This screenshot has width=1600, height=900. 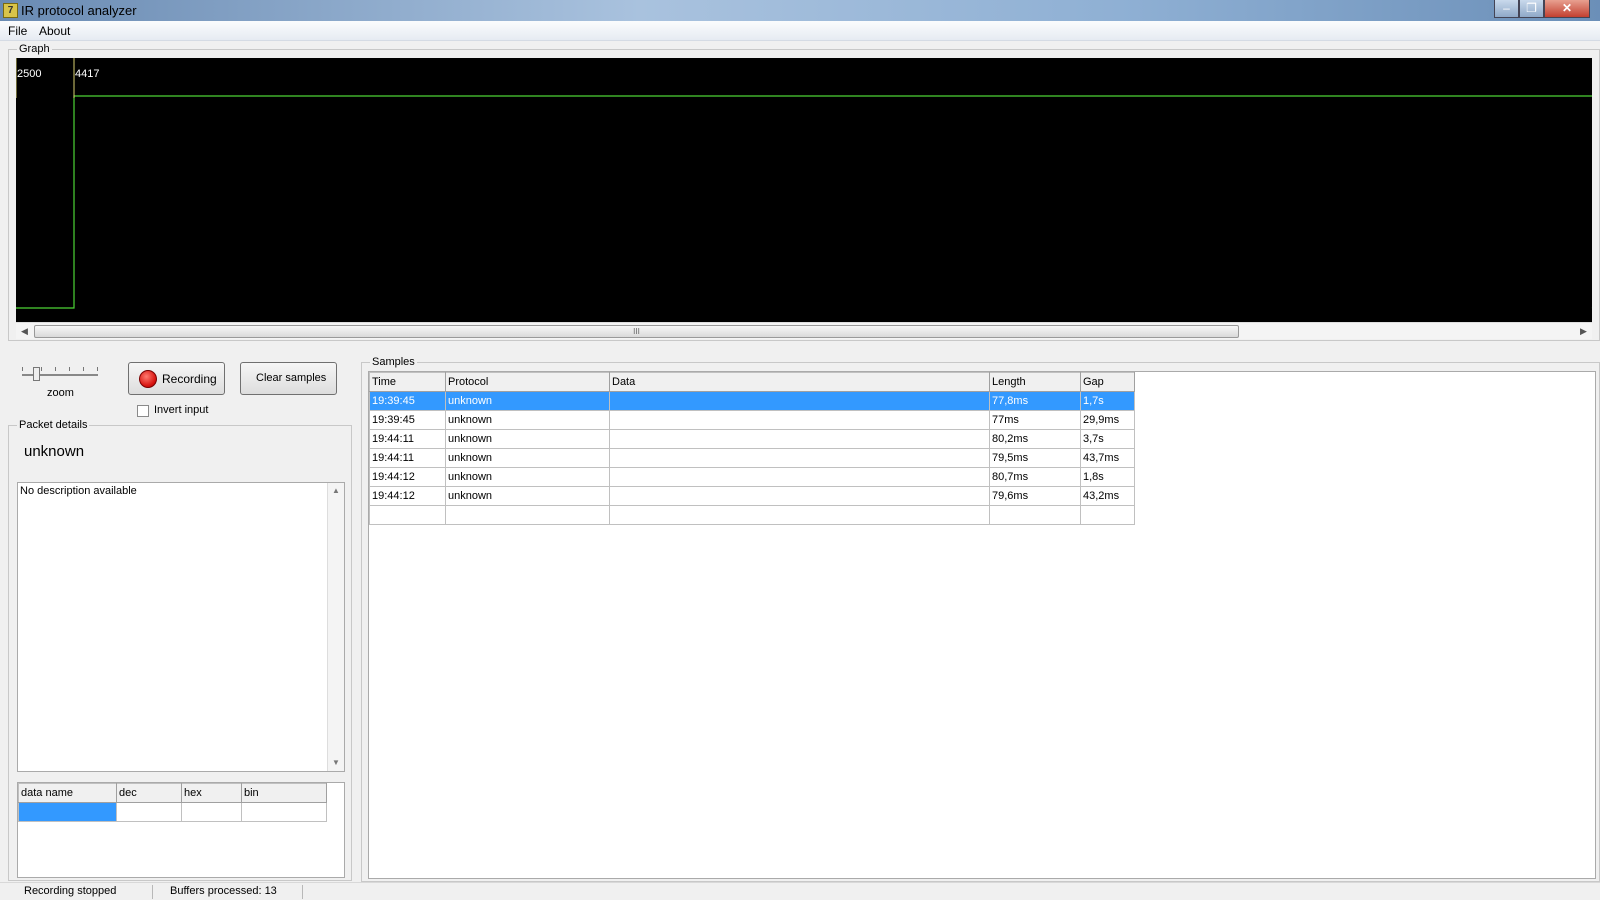 What do you see at coordinates (176, 378) in the screenshot?
I see `recording-button: Recording` at bounding box center [176, 378].